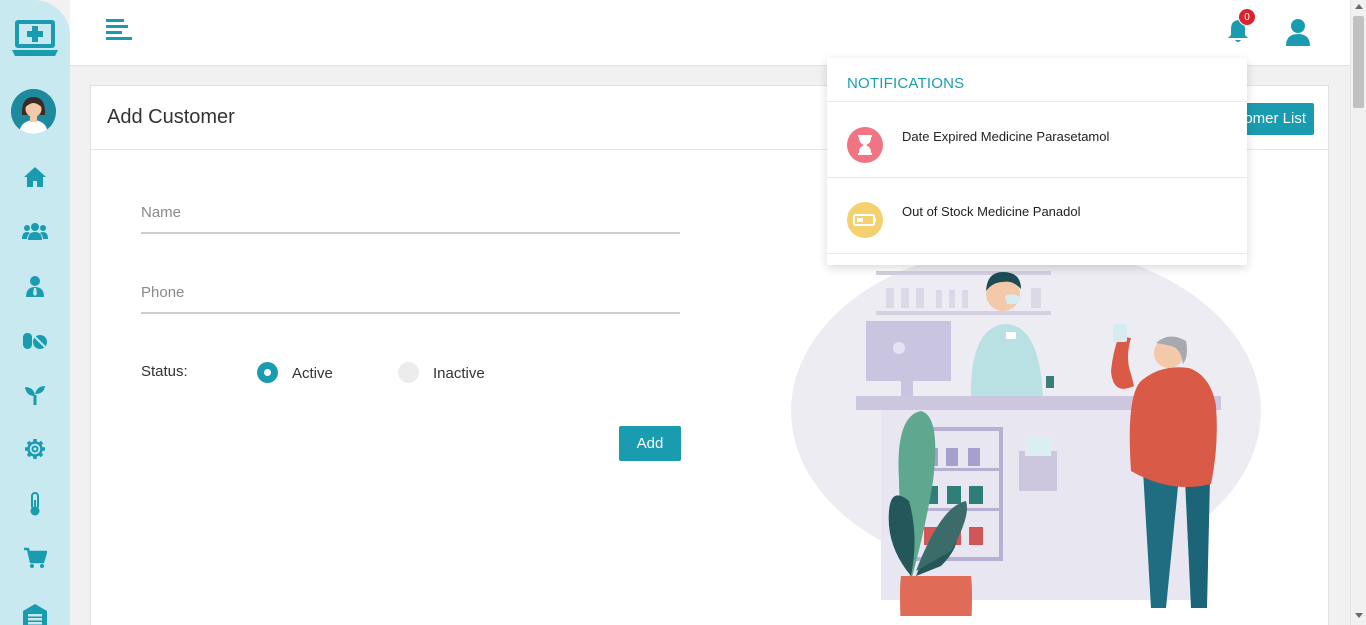 This screenshot has width=1366, height=625. Describe the element at coordinates (35, 38) in the screenshot. I see `laptop-medical-logo-icon` at that location.